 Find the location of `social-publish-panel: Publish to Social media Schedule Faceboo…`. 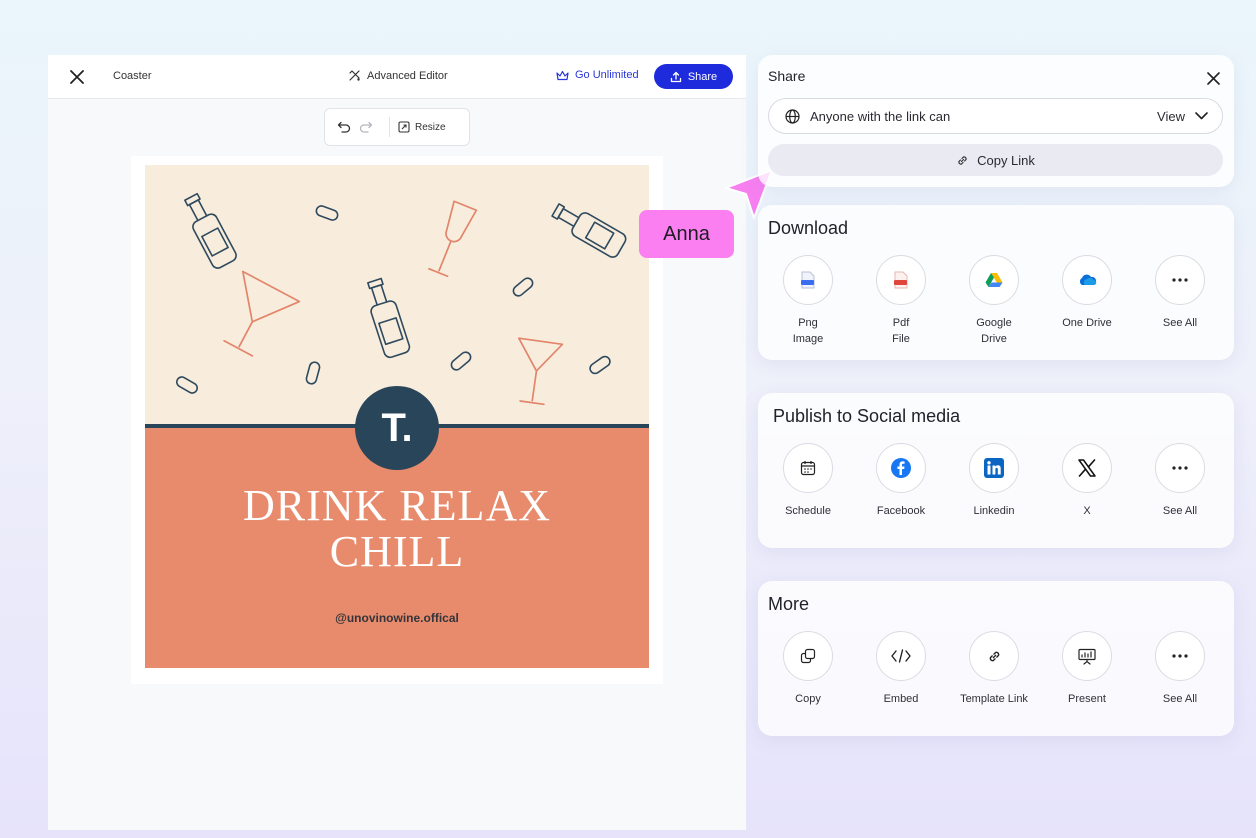

social-publish-panel: Publish to Social media Schedule Faceboo… is located at coordinates (996, 470).